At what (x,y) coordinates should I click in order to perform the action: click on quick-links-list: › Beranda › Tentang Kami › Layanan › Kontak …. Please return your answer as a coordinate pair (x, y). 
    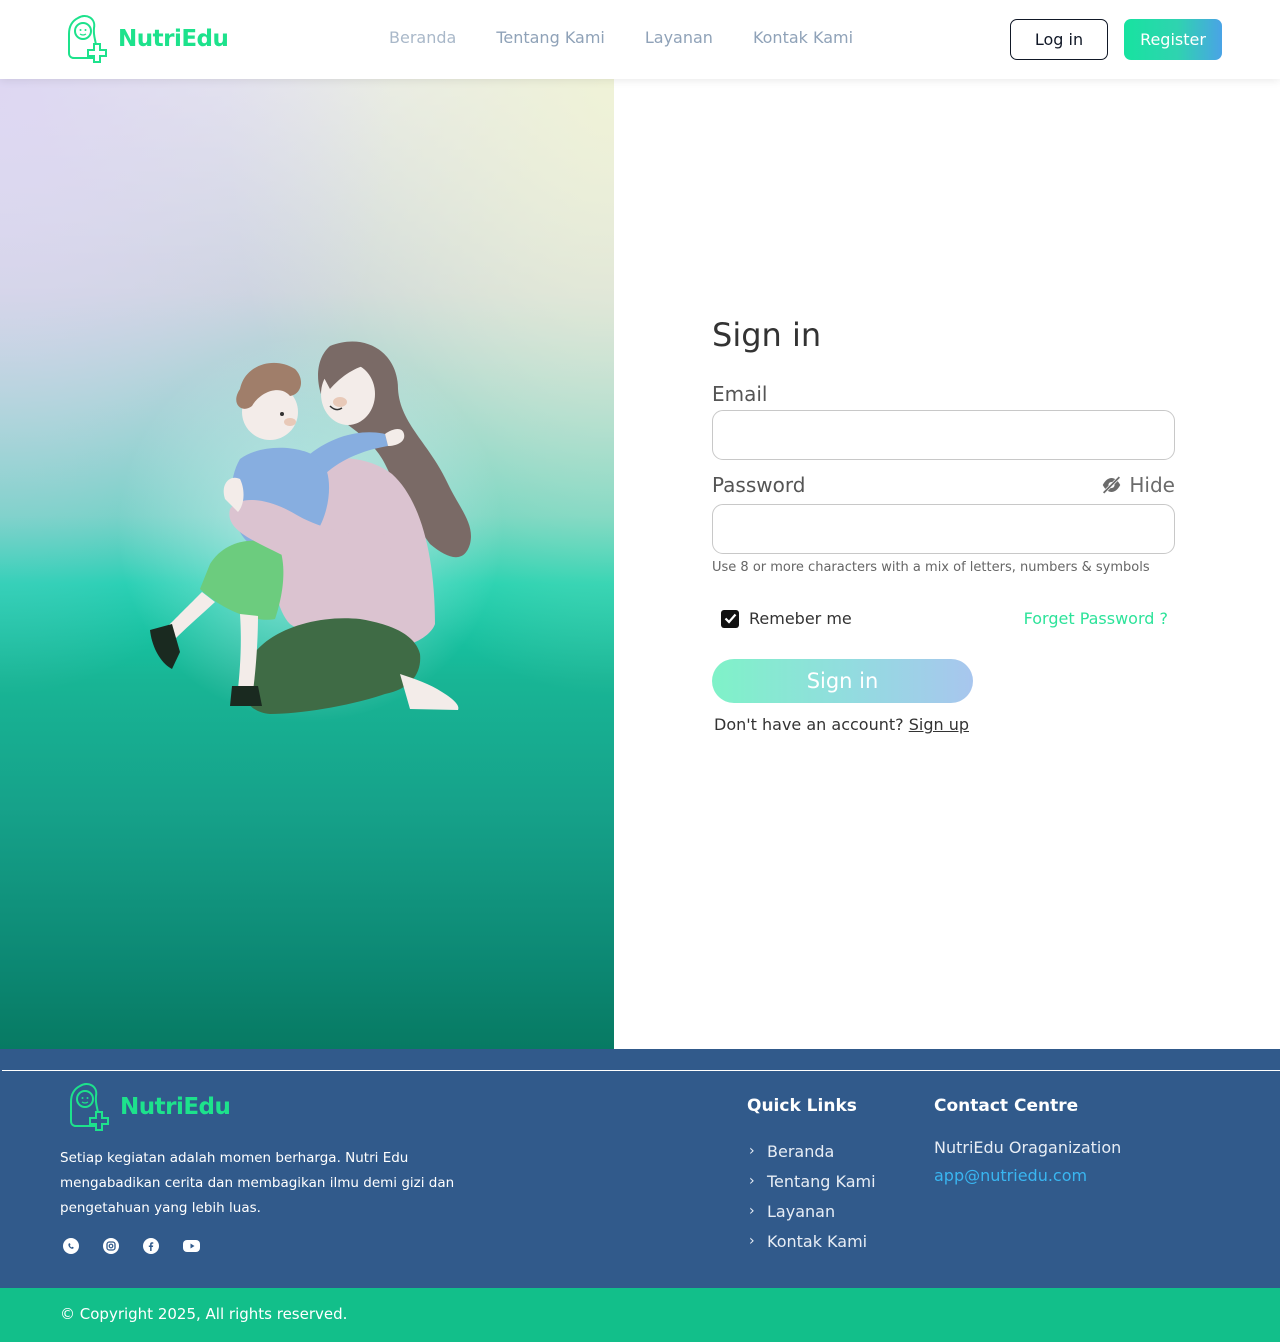
    Looking at the image, I should click on (812, 1196).